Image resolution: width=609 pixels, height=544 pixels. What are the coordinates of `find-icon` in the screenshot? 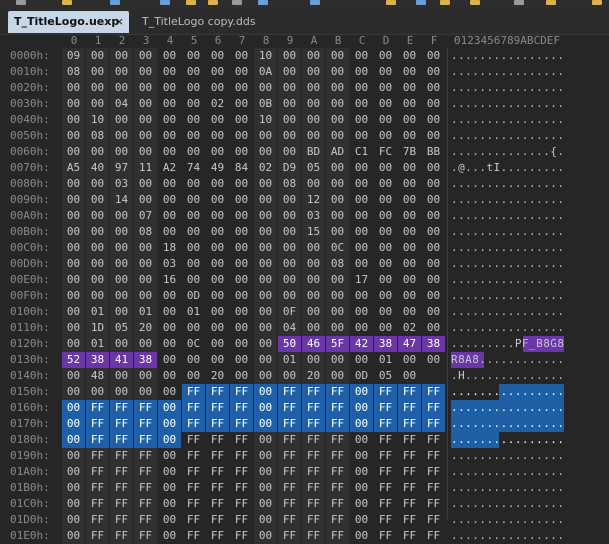 It's located at (391, 2).